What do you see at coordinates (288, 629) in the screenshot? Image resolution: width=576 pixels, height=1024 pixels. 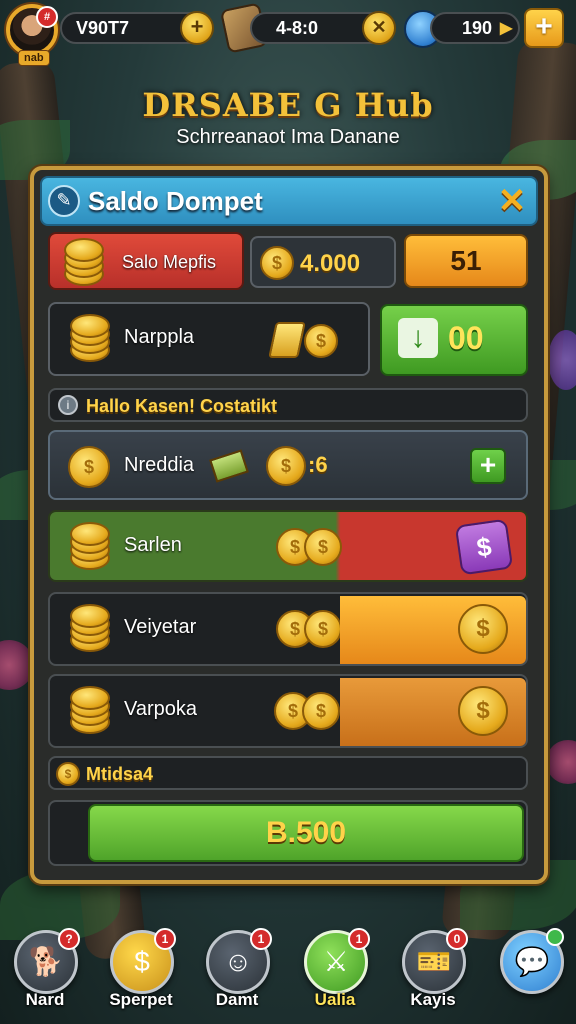 I see `wallet-row-3: Veiyetar $ $ $` at bounding box center [288, 629].